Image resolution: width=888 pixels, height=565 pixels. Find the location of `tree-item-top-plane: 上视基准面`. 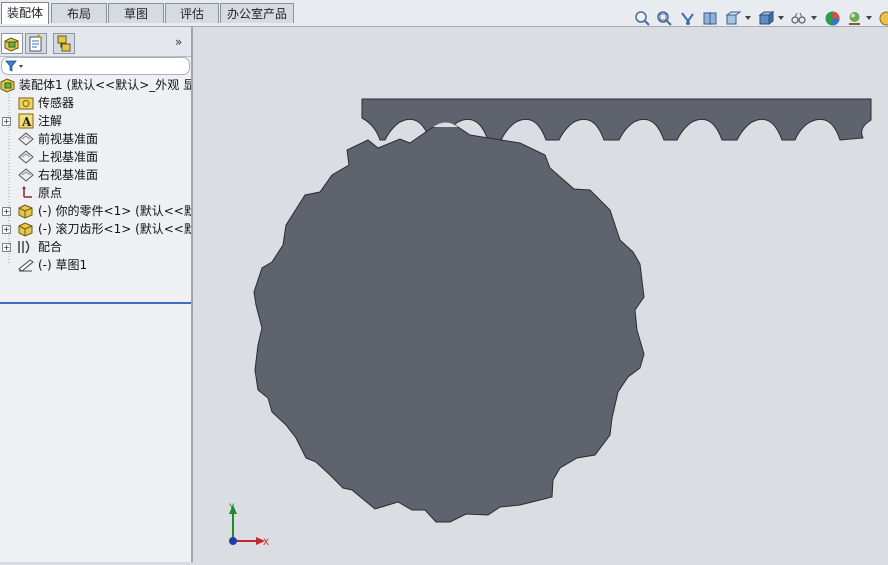

tree-item-top-plane: 上视基准面 is located at coordinates (95, 157).